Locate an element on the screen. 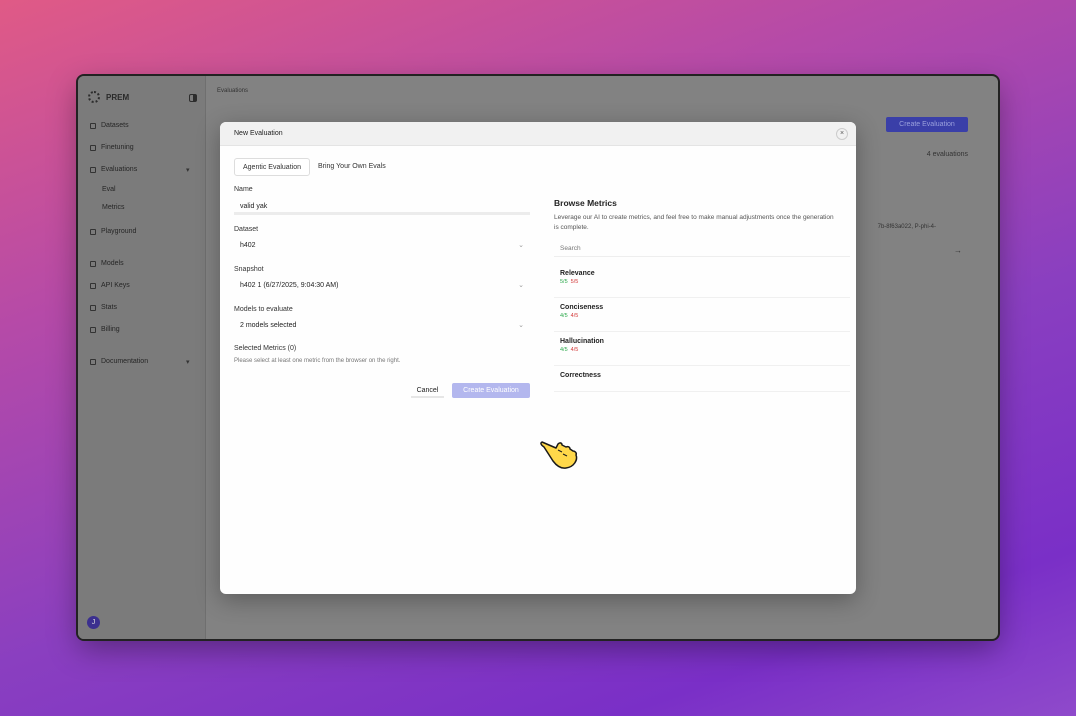 The height and width of the screenshot is (716, 1076). dataset-label: Dataset is located at coordinates (246, 229).